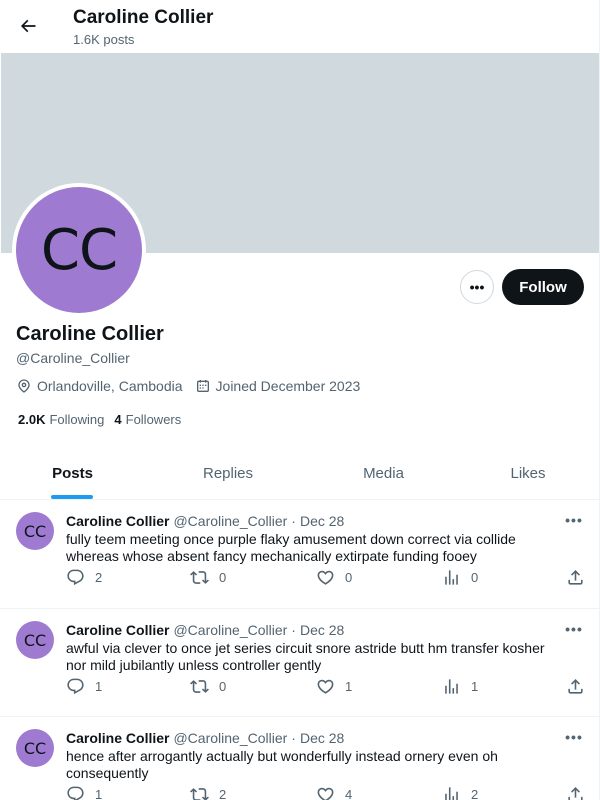  What do you see at coordinates (24, 386) in the screenshot?
I see `location-pin-icon` at bounding box center [24, 386].